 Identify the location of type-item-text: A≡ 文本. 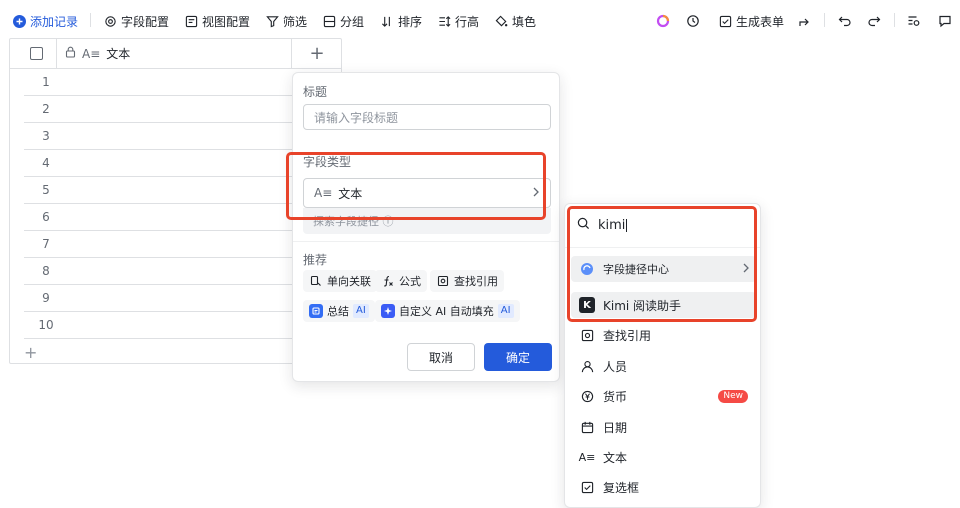
(663, 457).